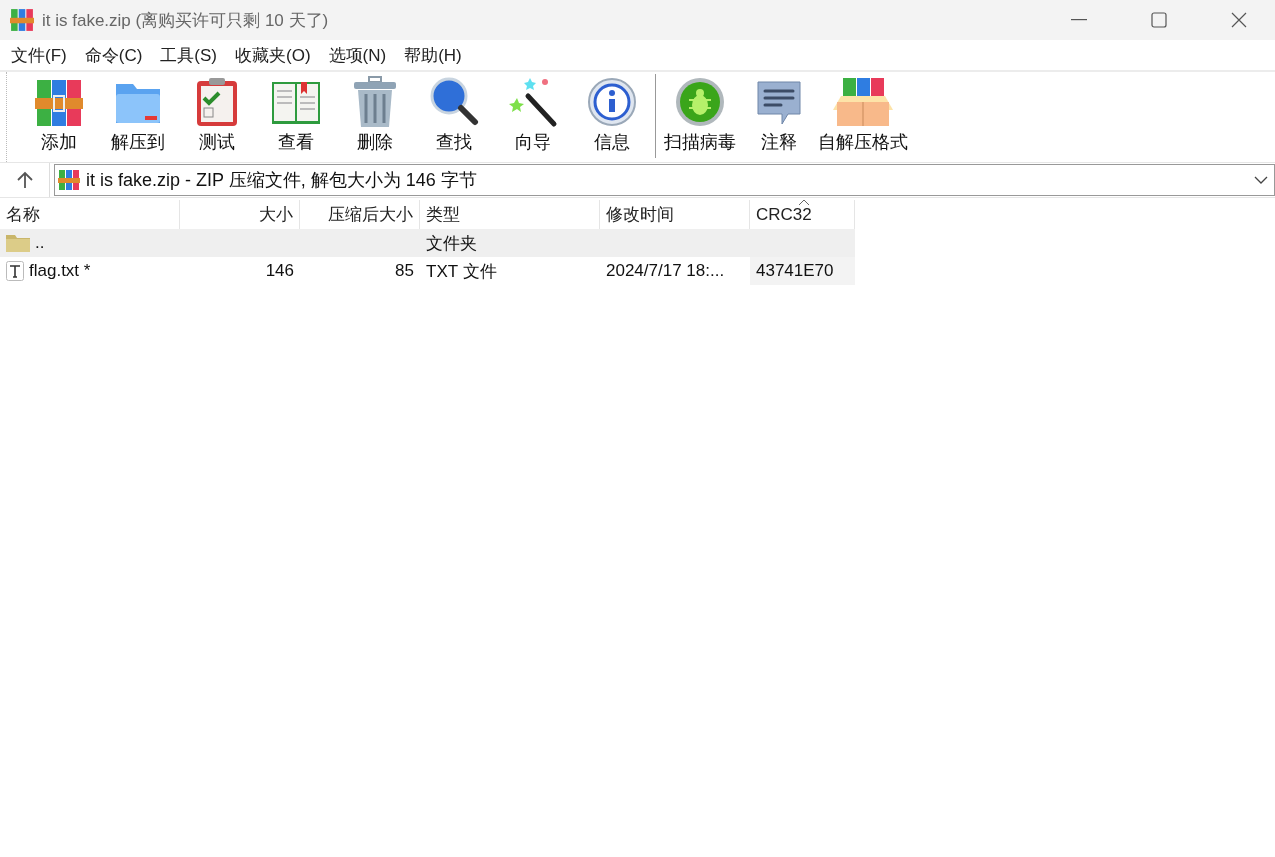 The width and height of the screenshot is (1275, 857). What do you see at coordinates (22, 20) in the screenshot?
I see `archive-app-icon` at bounding box center [22, 20].